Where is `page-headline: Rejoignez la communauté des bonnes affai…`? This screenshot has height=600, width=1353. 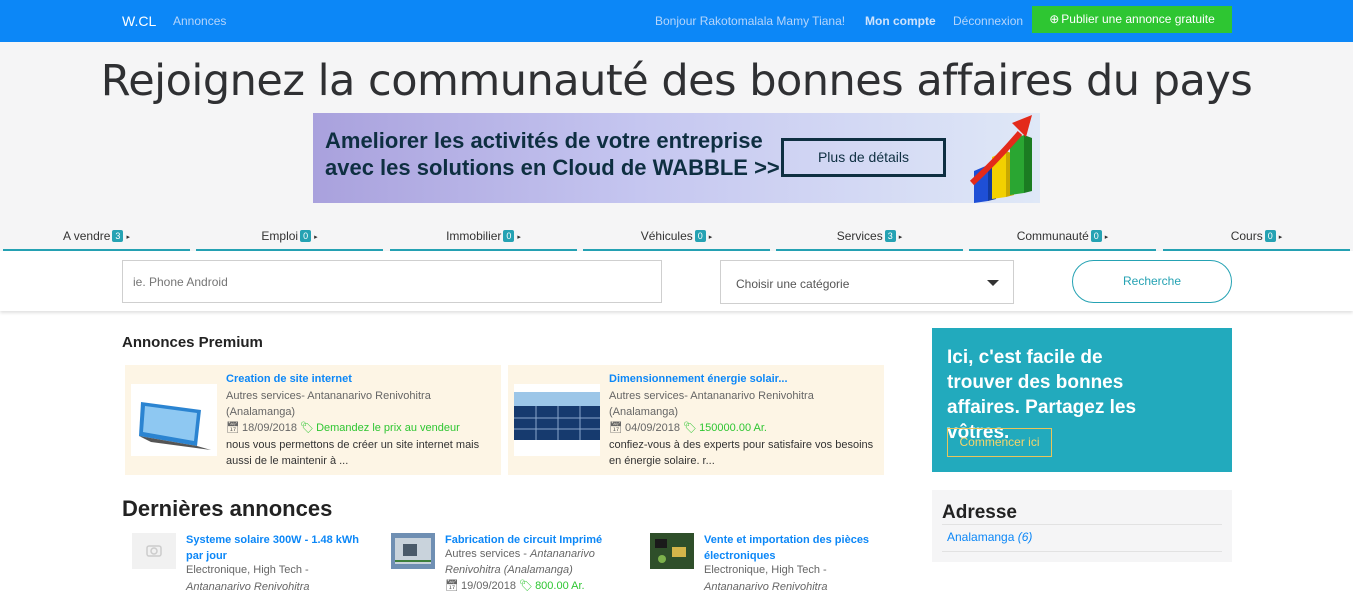 page-headline: Rejoignez la communauté des bonnes affai… is located at coordinates (676, 81).